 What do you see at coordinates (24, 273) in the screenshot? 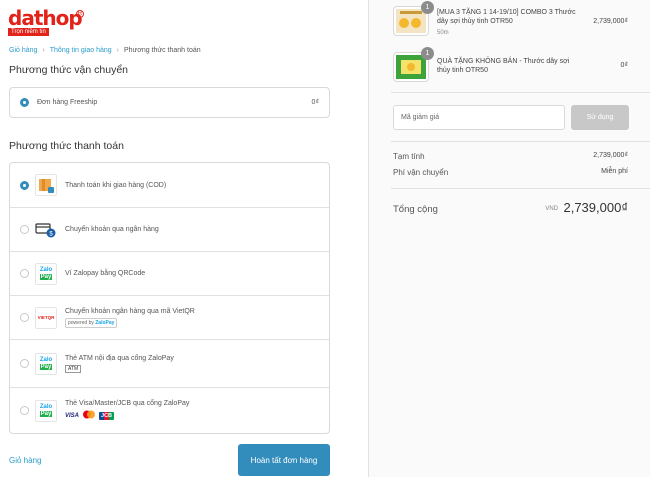
I see `payment-radio-zalopay-qr` at bounding box center [24, 273].